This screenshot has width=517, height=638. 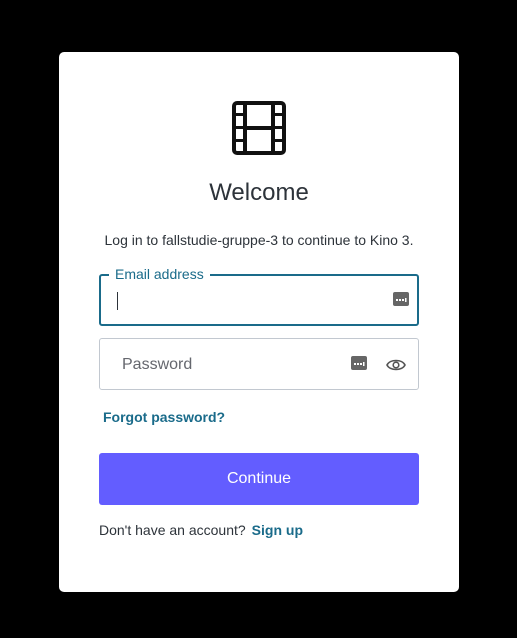 What do you see at coordinates (164, 417) in the screenshot?
I see `forgot-password-link: Forgot password?` at bounding box center [164, 417].